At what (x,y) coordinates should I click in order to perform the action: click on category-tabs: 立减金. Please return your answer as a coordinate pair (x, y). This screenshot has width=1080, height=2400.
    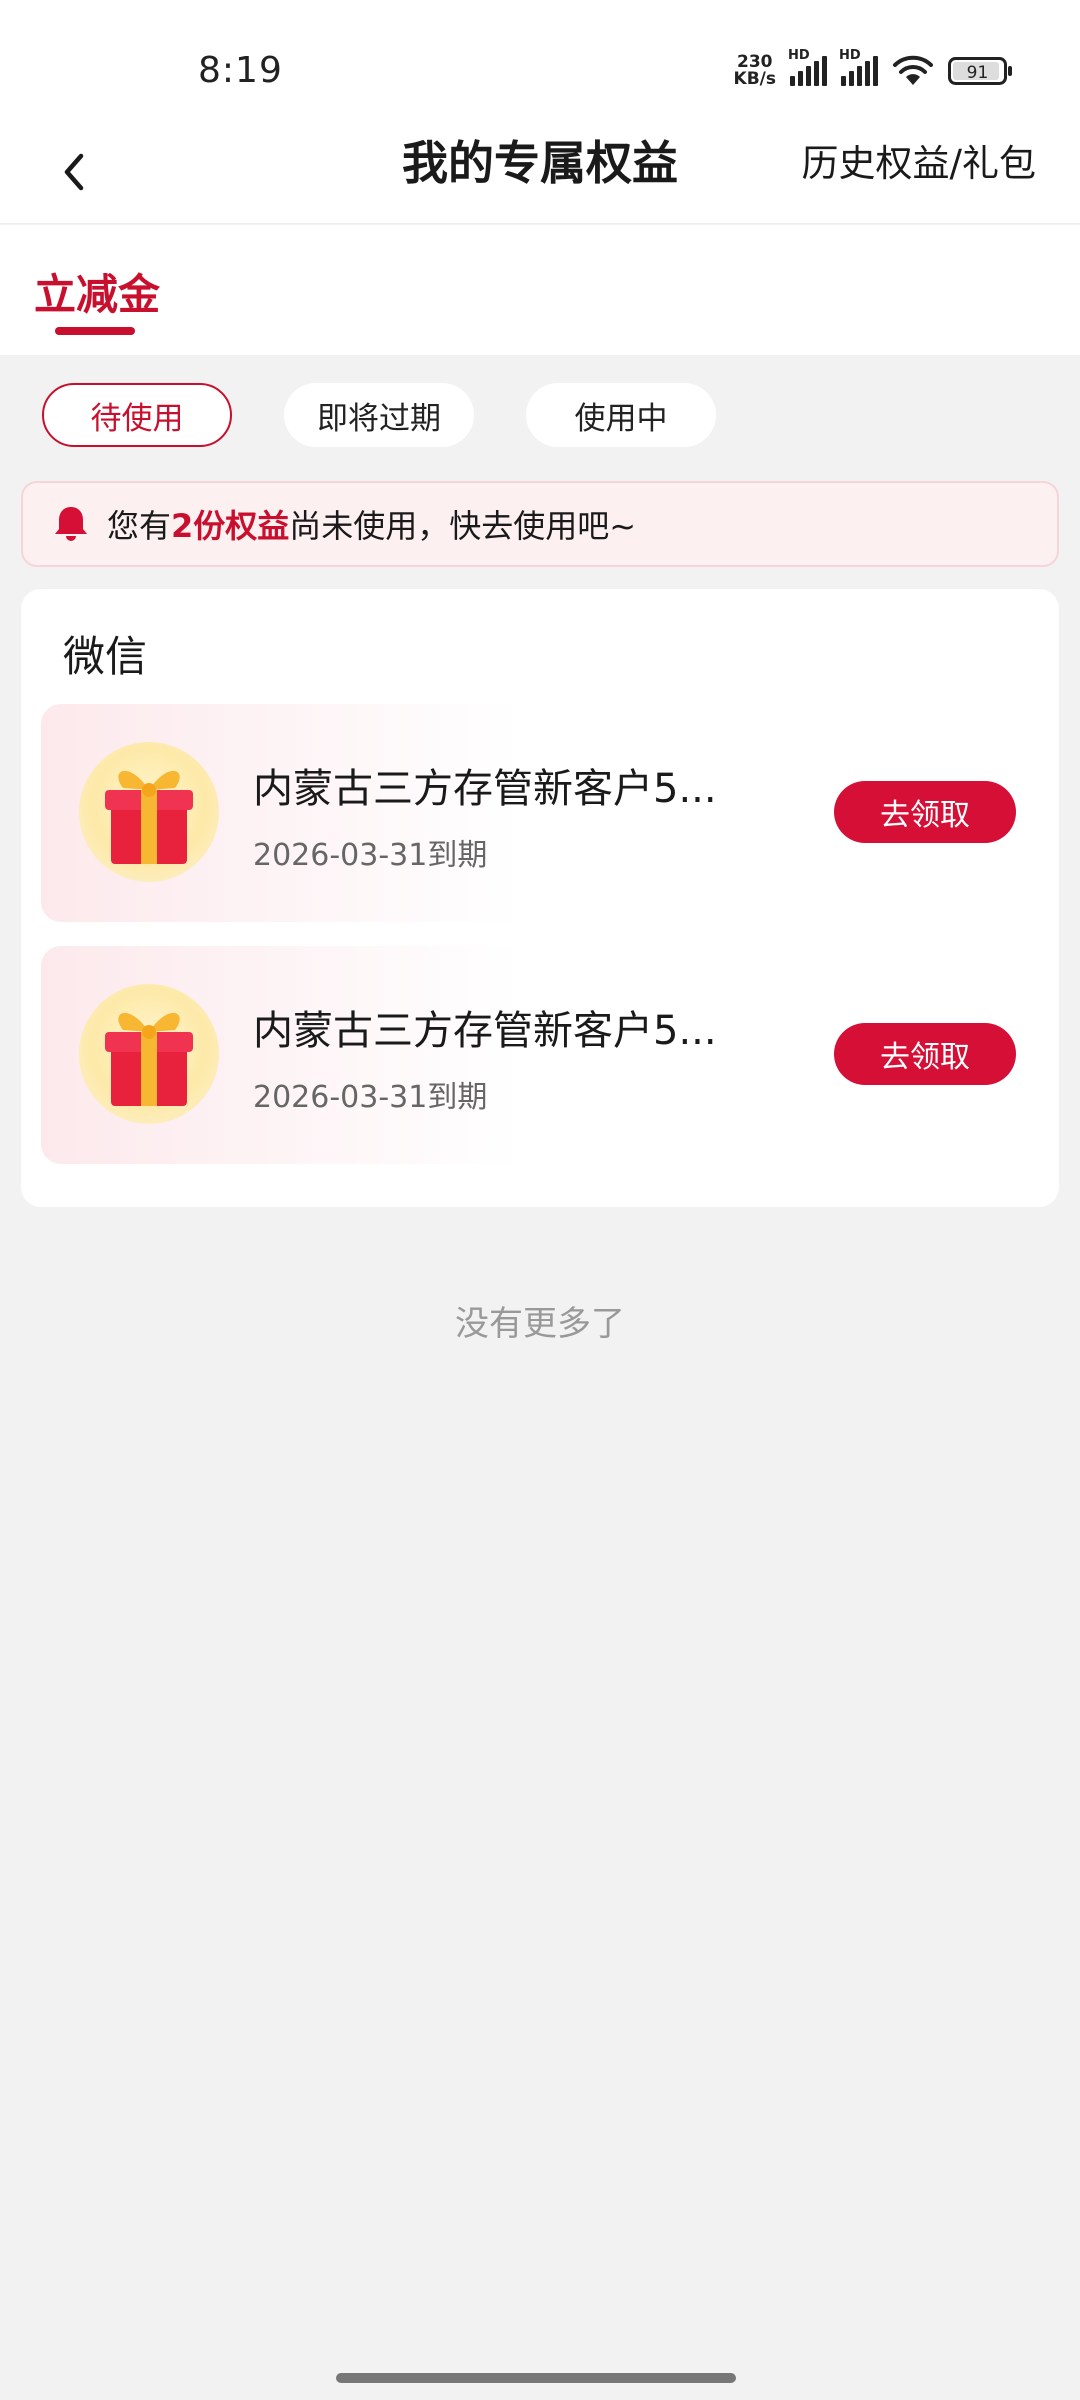
    Looking at the image, I should click on (540, 290).